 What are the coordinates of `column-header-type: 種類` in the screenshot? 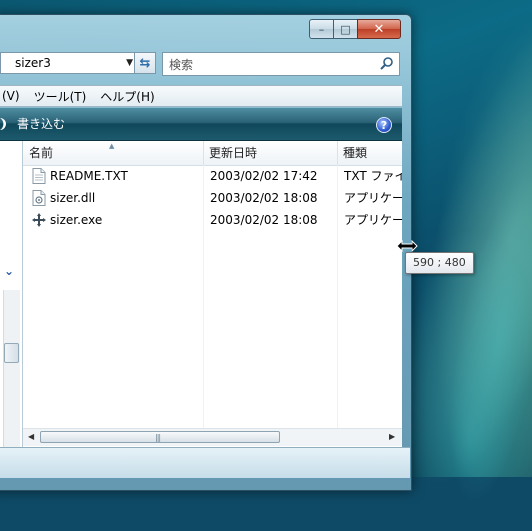 It's located at (369, 153).